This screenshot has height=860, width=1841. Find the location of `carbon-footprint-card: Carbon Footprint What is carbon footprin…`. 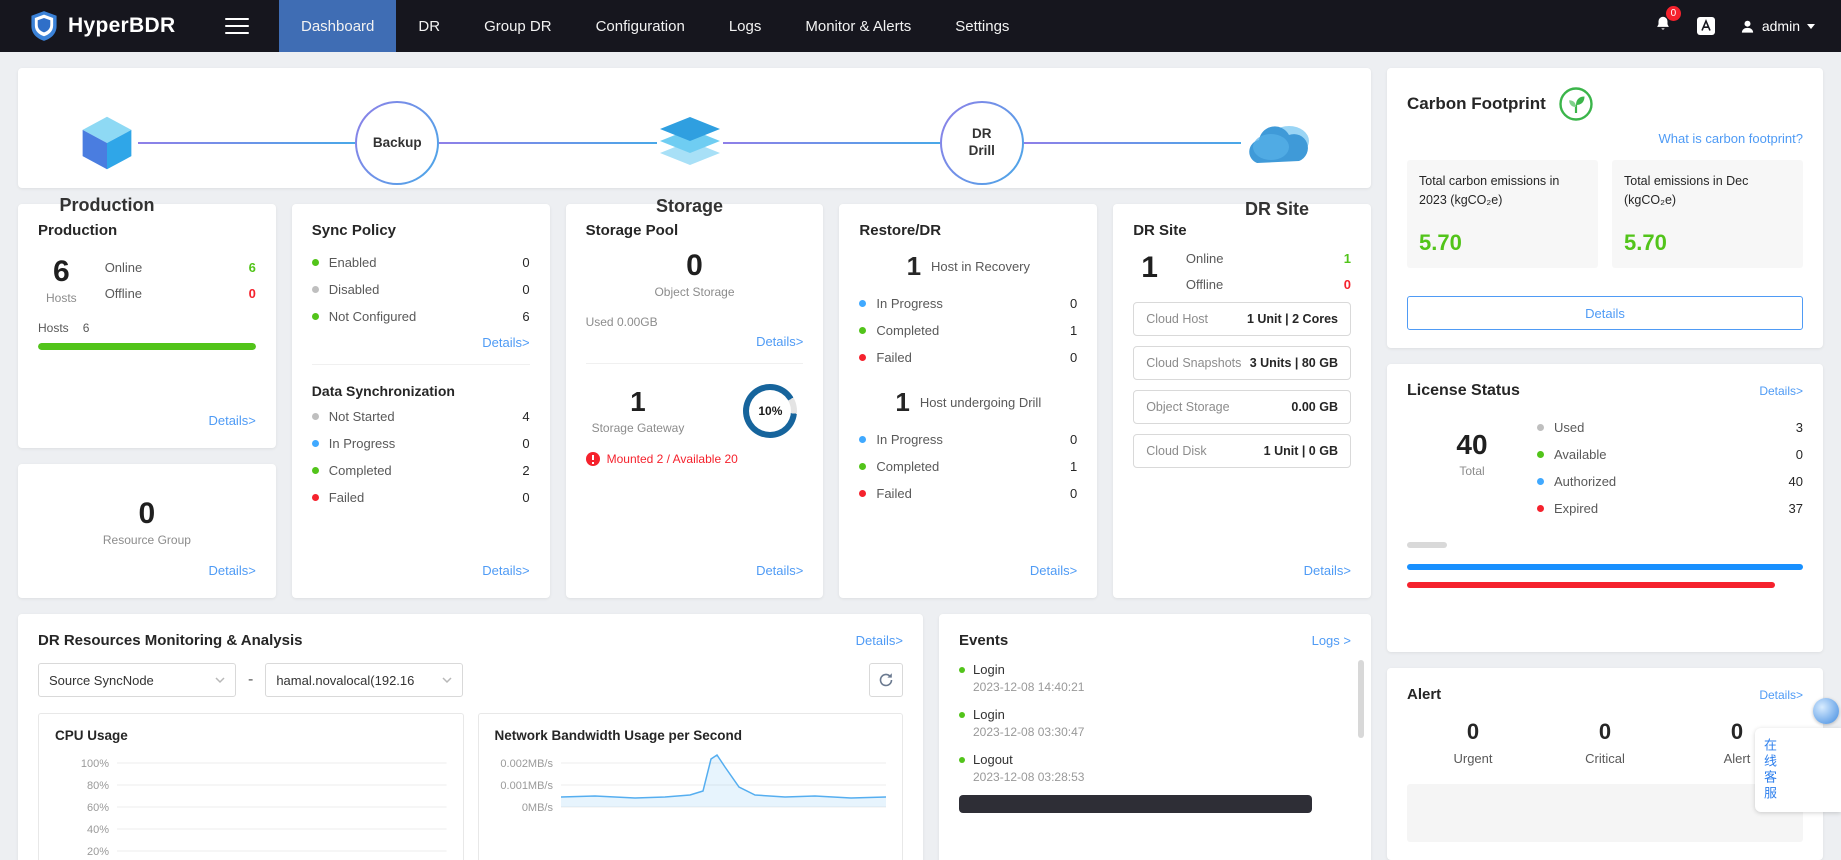

carbon-footprint-card: Carbon Footprint What is carbon footprin… is located at coordinates (1605, 208).